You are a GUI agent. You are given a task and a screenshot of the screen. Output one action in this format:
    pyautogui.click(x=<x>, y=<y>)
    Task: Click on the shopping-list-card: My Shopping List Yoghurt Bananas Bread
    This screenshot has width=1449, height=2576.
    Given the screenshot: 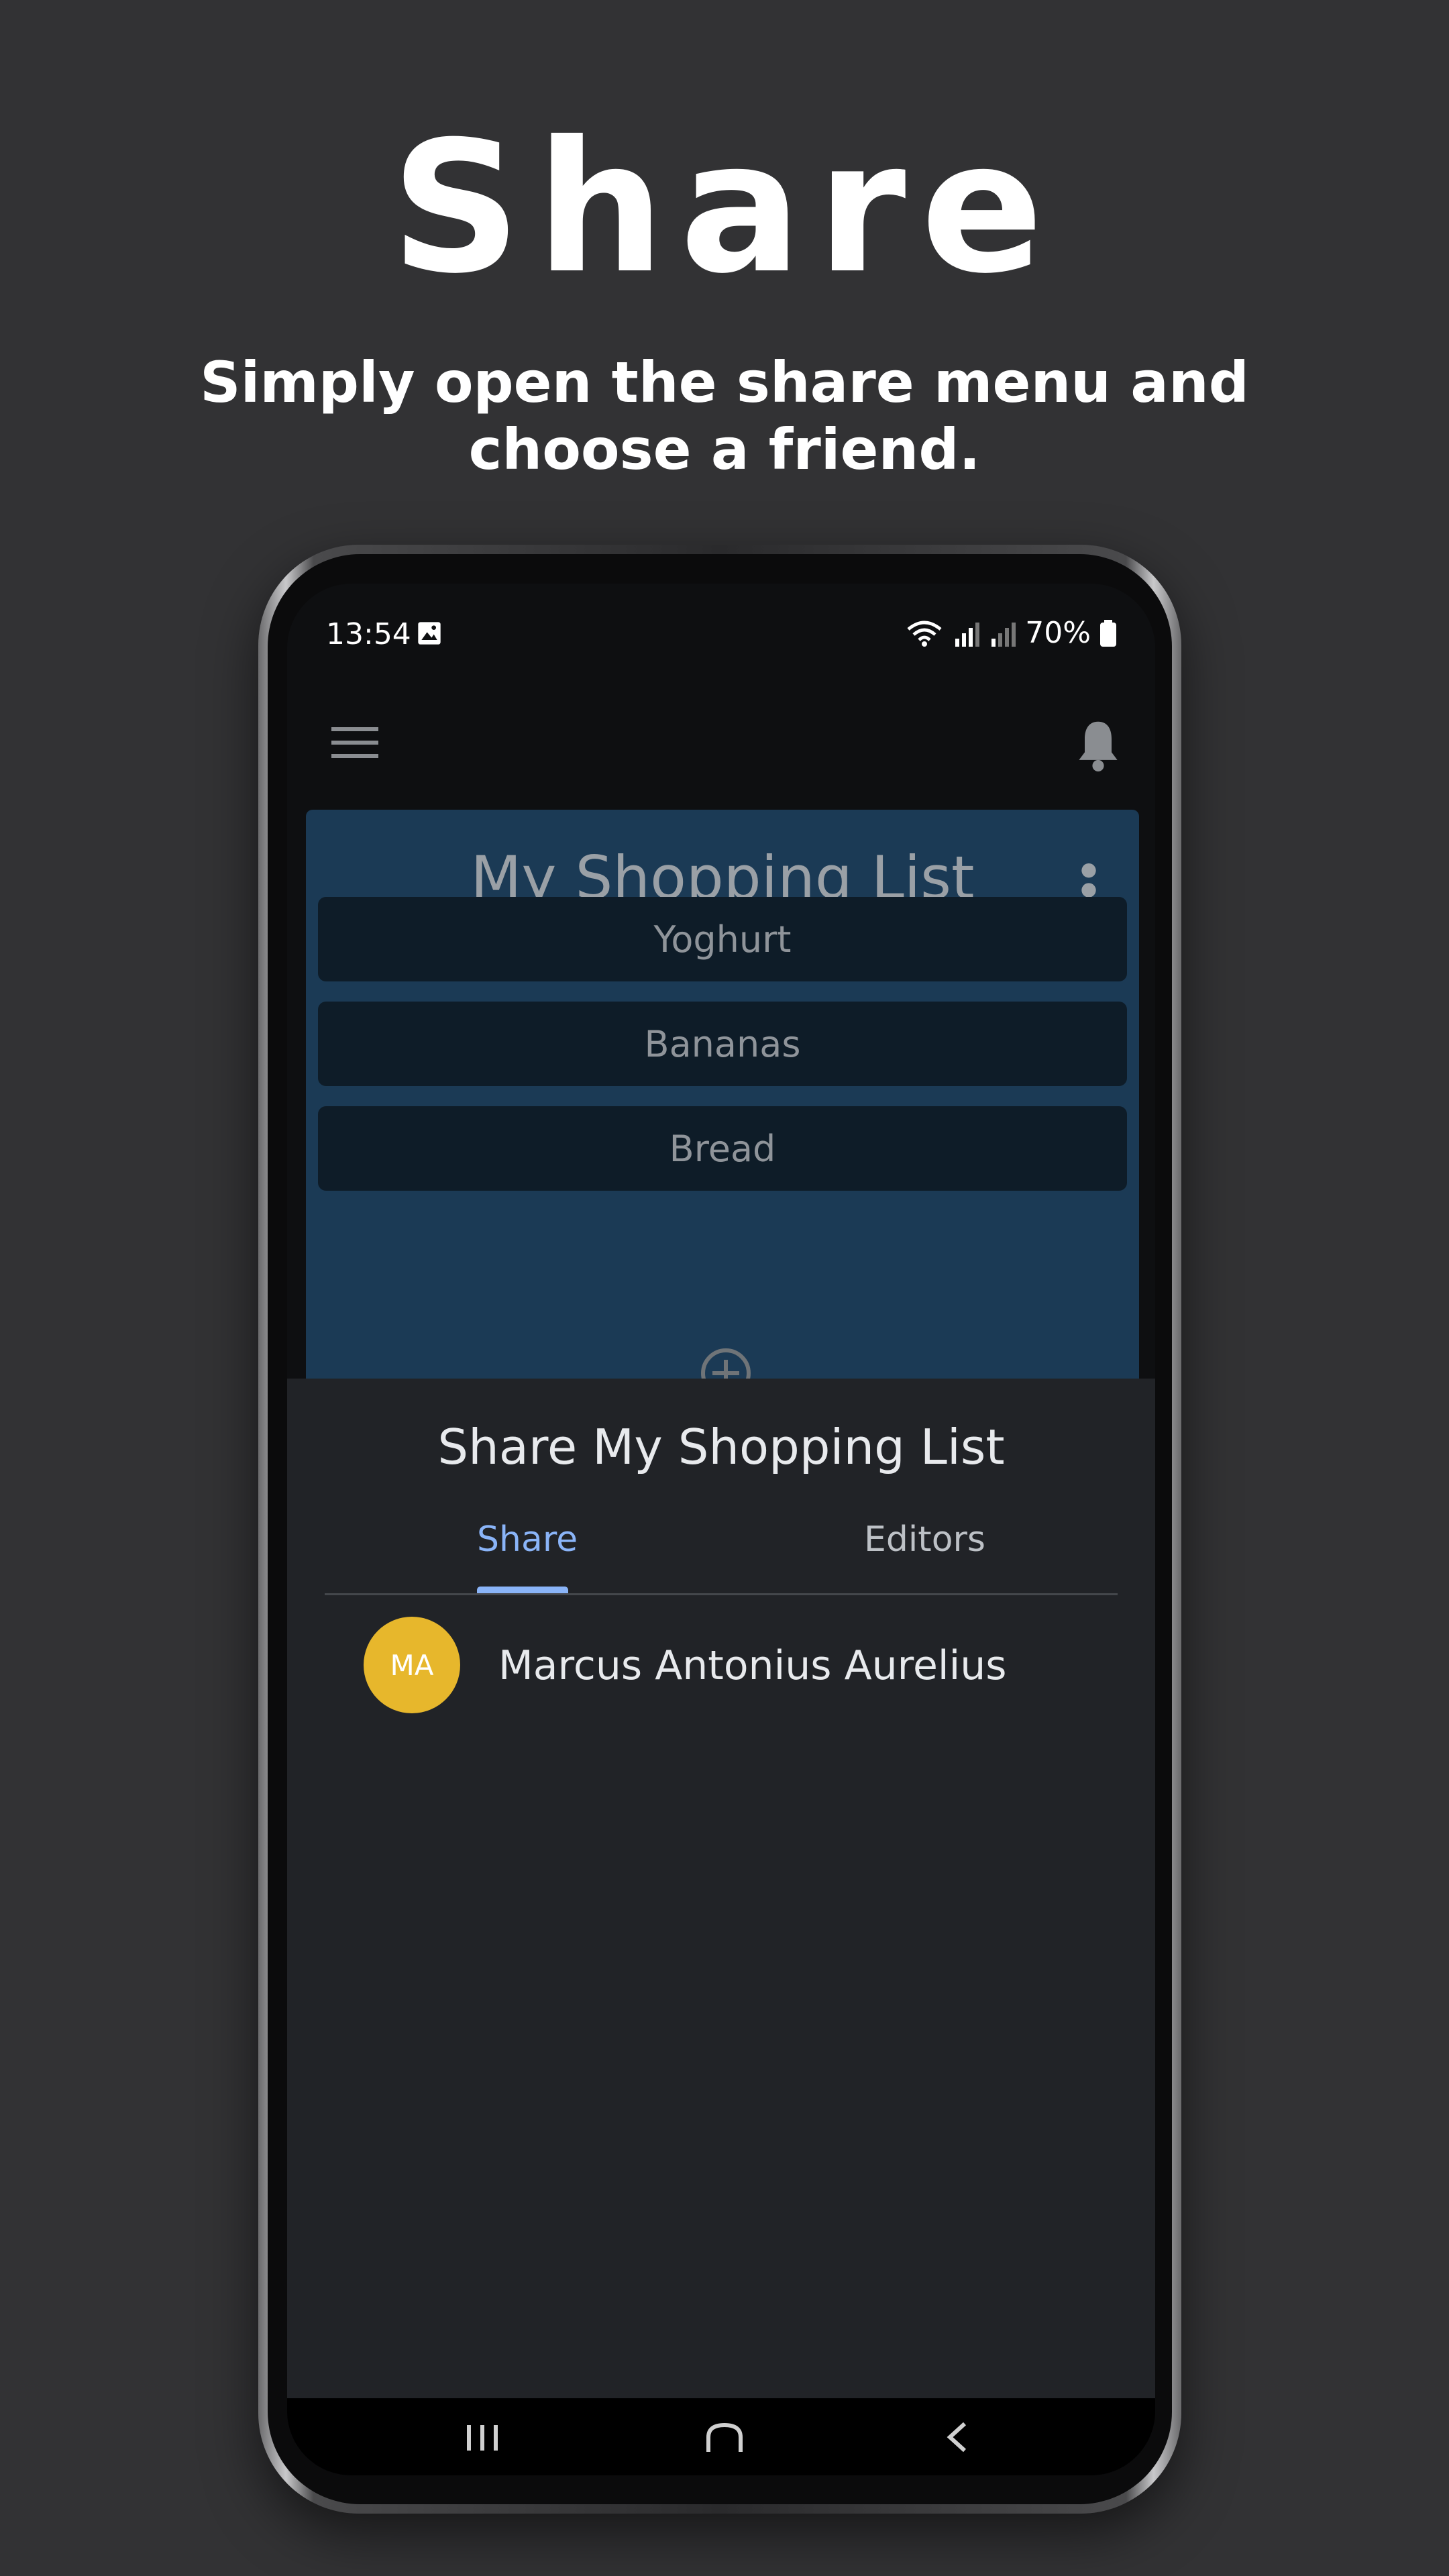 What is the action you would take?
    pyautogui.click(x=722, y=1111)
    